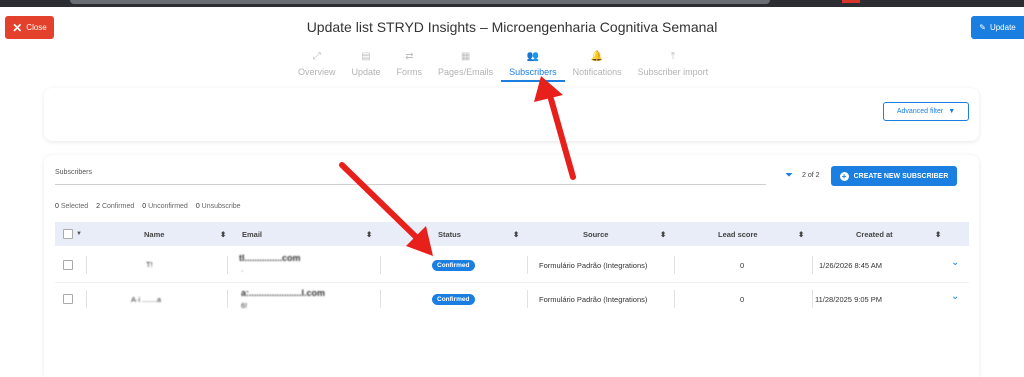 Image resolution: width=1024 pixels, height=377 pixels. I want to click on annotation-arrow-subscribers-tab, so click(555, 128).